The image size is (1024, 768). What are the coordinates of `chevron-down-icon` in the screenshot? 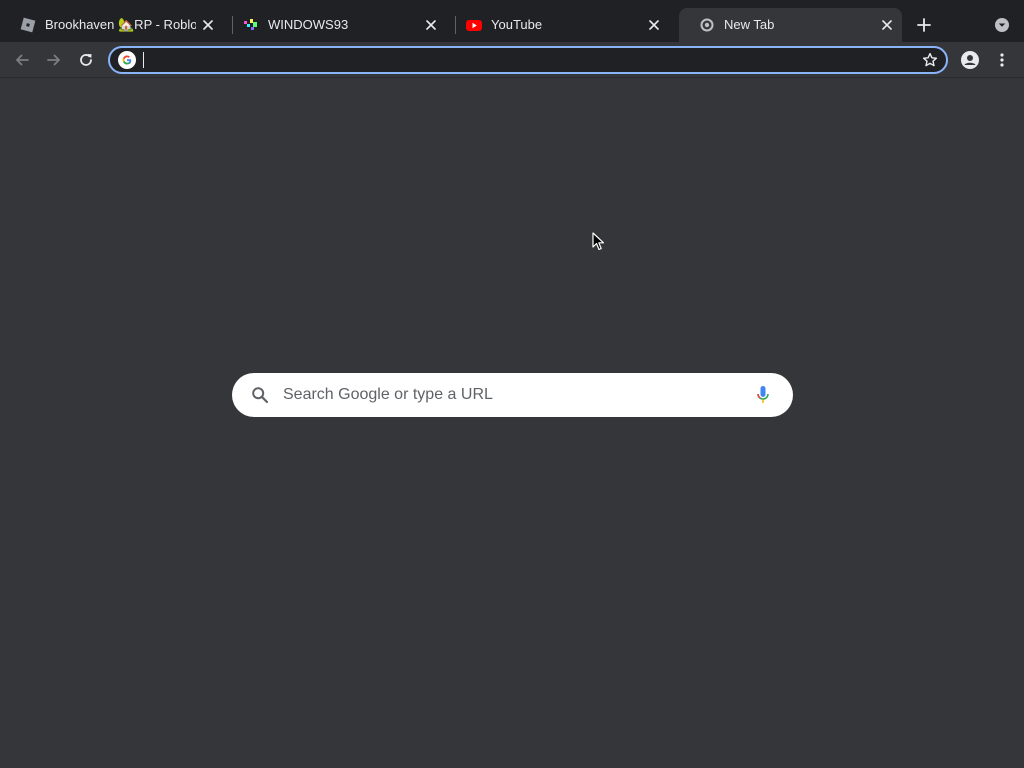 It's located at (1002, 25).